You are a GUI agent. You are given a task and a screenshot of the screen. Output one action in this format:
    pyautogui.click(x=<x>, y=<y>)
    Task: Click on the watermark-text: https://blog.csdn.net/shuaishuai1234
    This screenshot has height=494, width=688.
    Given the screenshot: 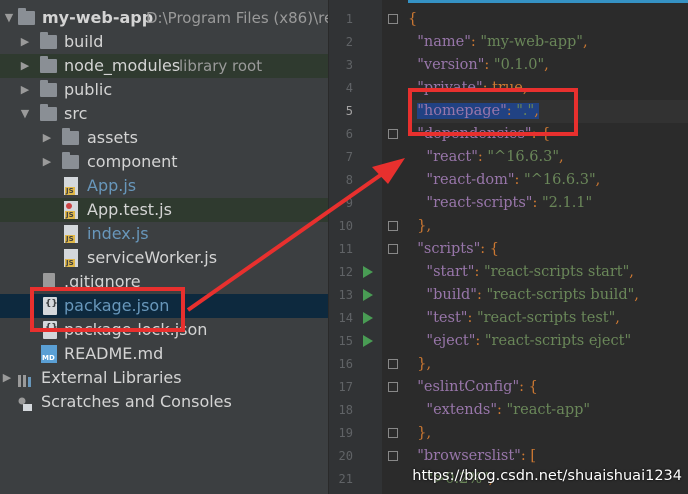 What is the action you would take?
    pyautogui.click(x=547, y=476)
    